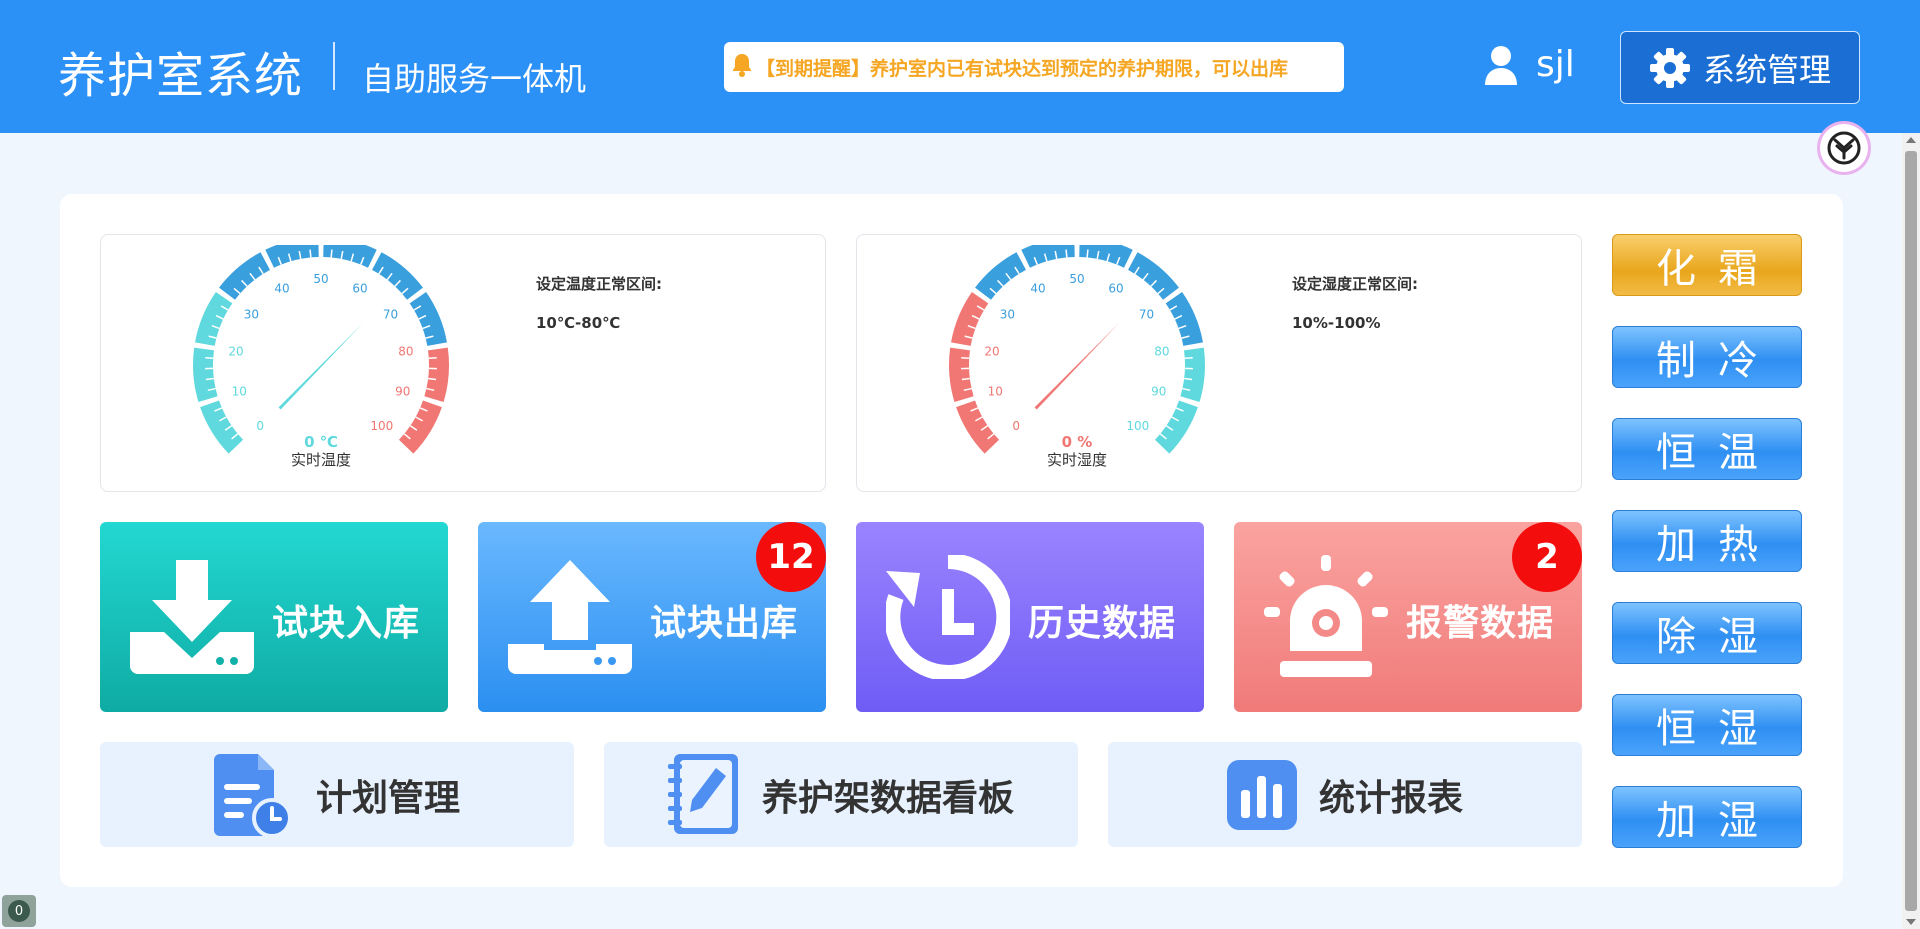 This screenshot has height=929, width=1920. What do you see at coordinates (321, 442) in the screenshot?
I see `gauge-reading: 0 ℃` at bounding box center [321, 442].